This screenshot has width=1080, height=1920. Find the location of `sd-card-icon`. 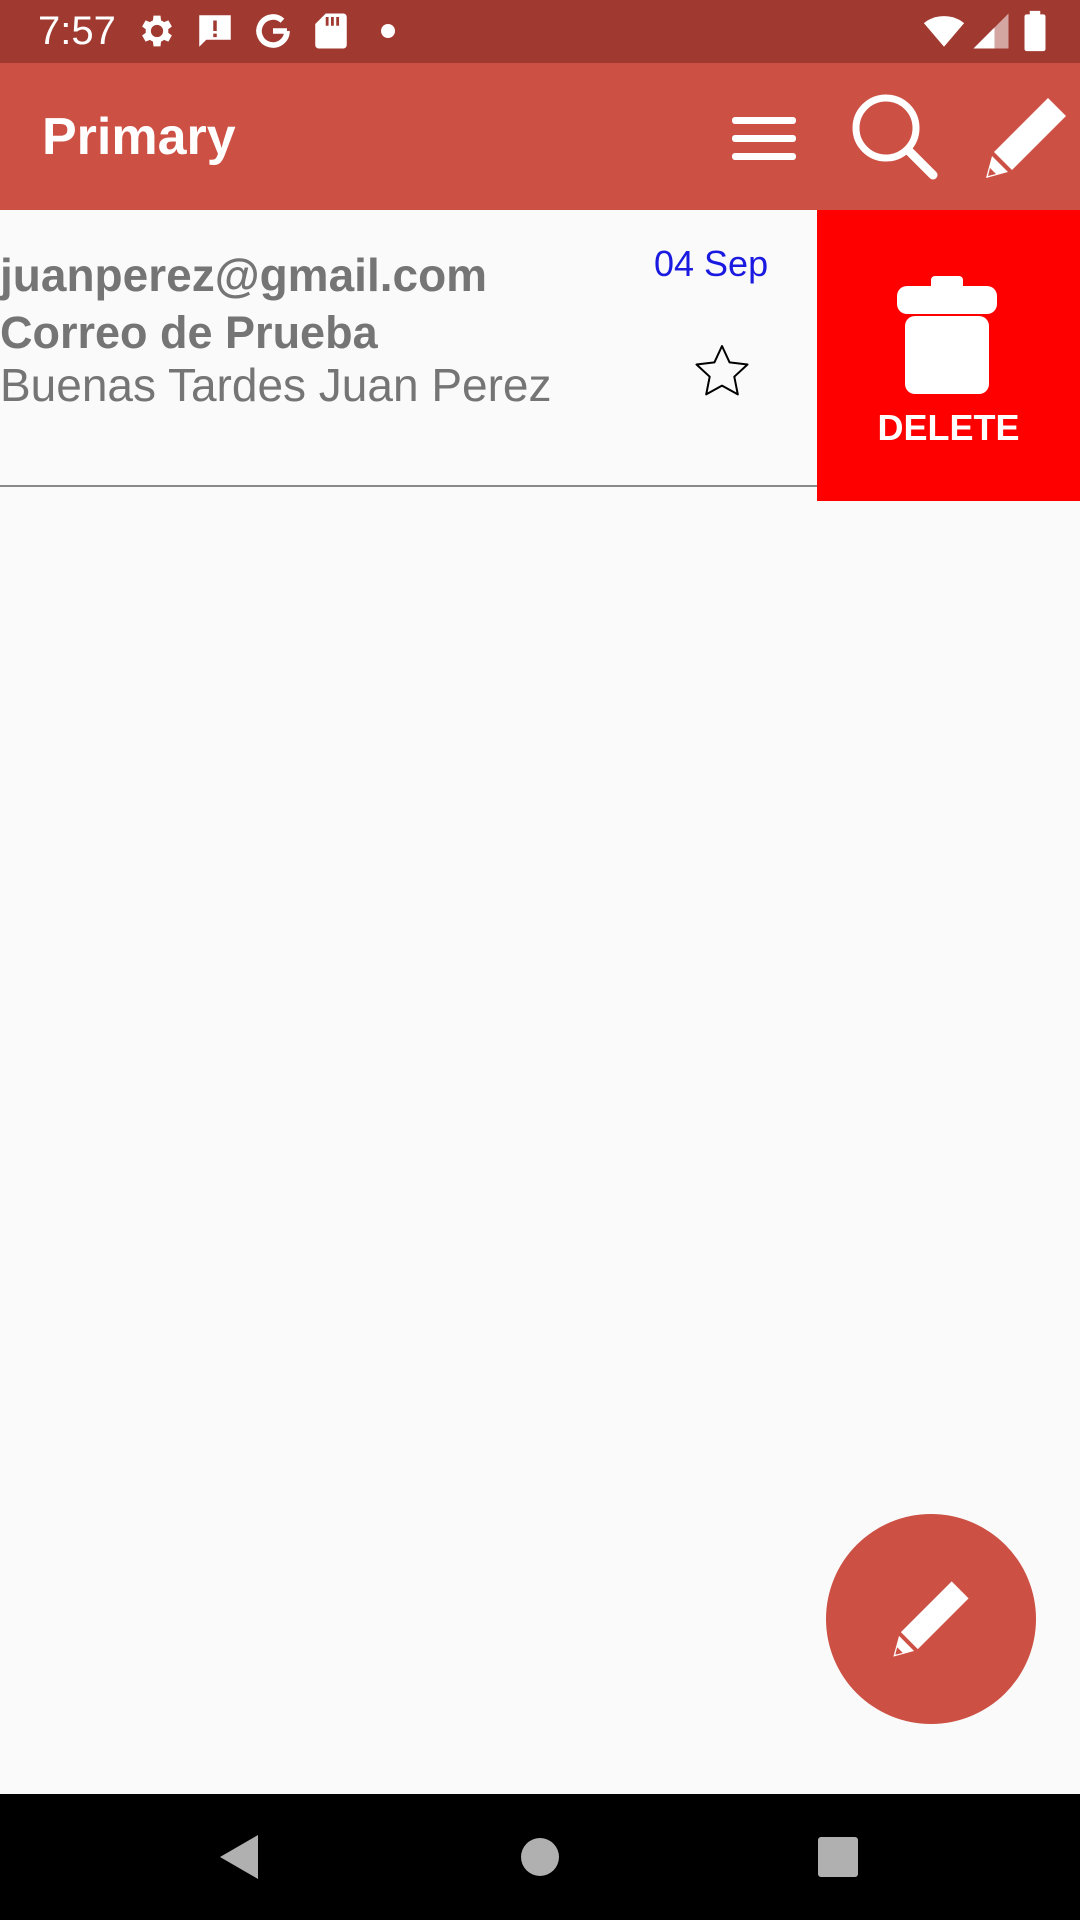

sd-card-icon is located at coordinates (331, 31).